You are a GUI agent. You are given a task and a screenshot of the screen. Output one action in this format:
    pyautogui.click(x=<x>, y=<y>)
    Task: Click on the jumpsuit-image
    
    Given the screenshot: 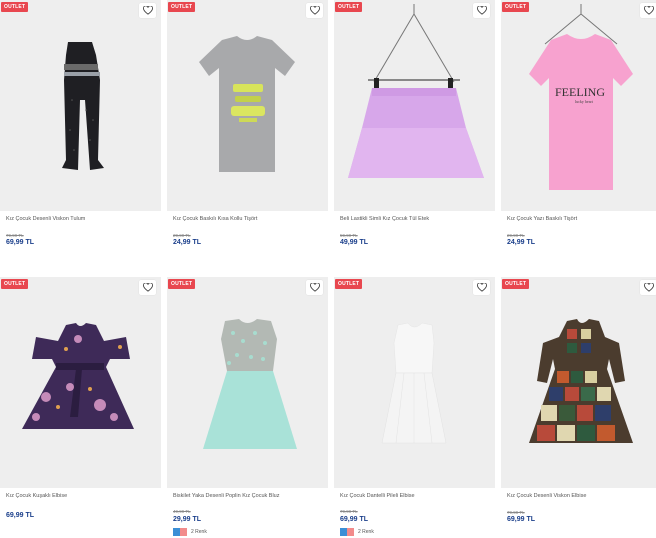 What is the action you would take?
    pyautogui.click(x=83, y=106)
    